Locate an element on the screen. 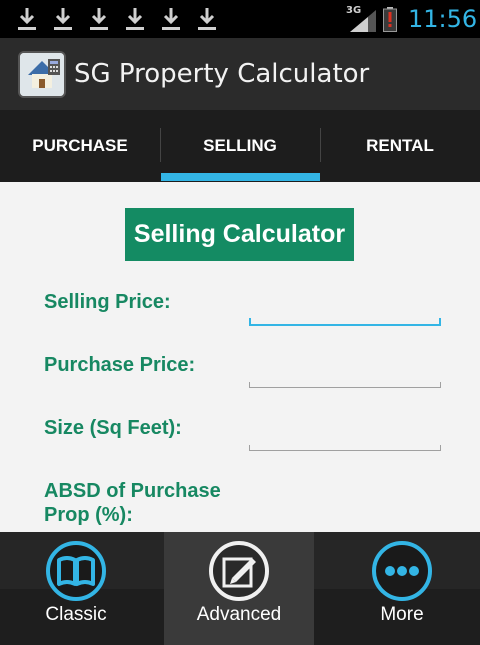  calculator-title: Selling Calculator is located at coordinates (239, 234).